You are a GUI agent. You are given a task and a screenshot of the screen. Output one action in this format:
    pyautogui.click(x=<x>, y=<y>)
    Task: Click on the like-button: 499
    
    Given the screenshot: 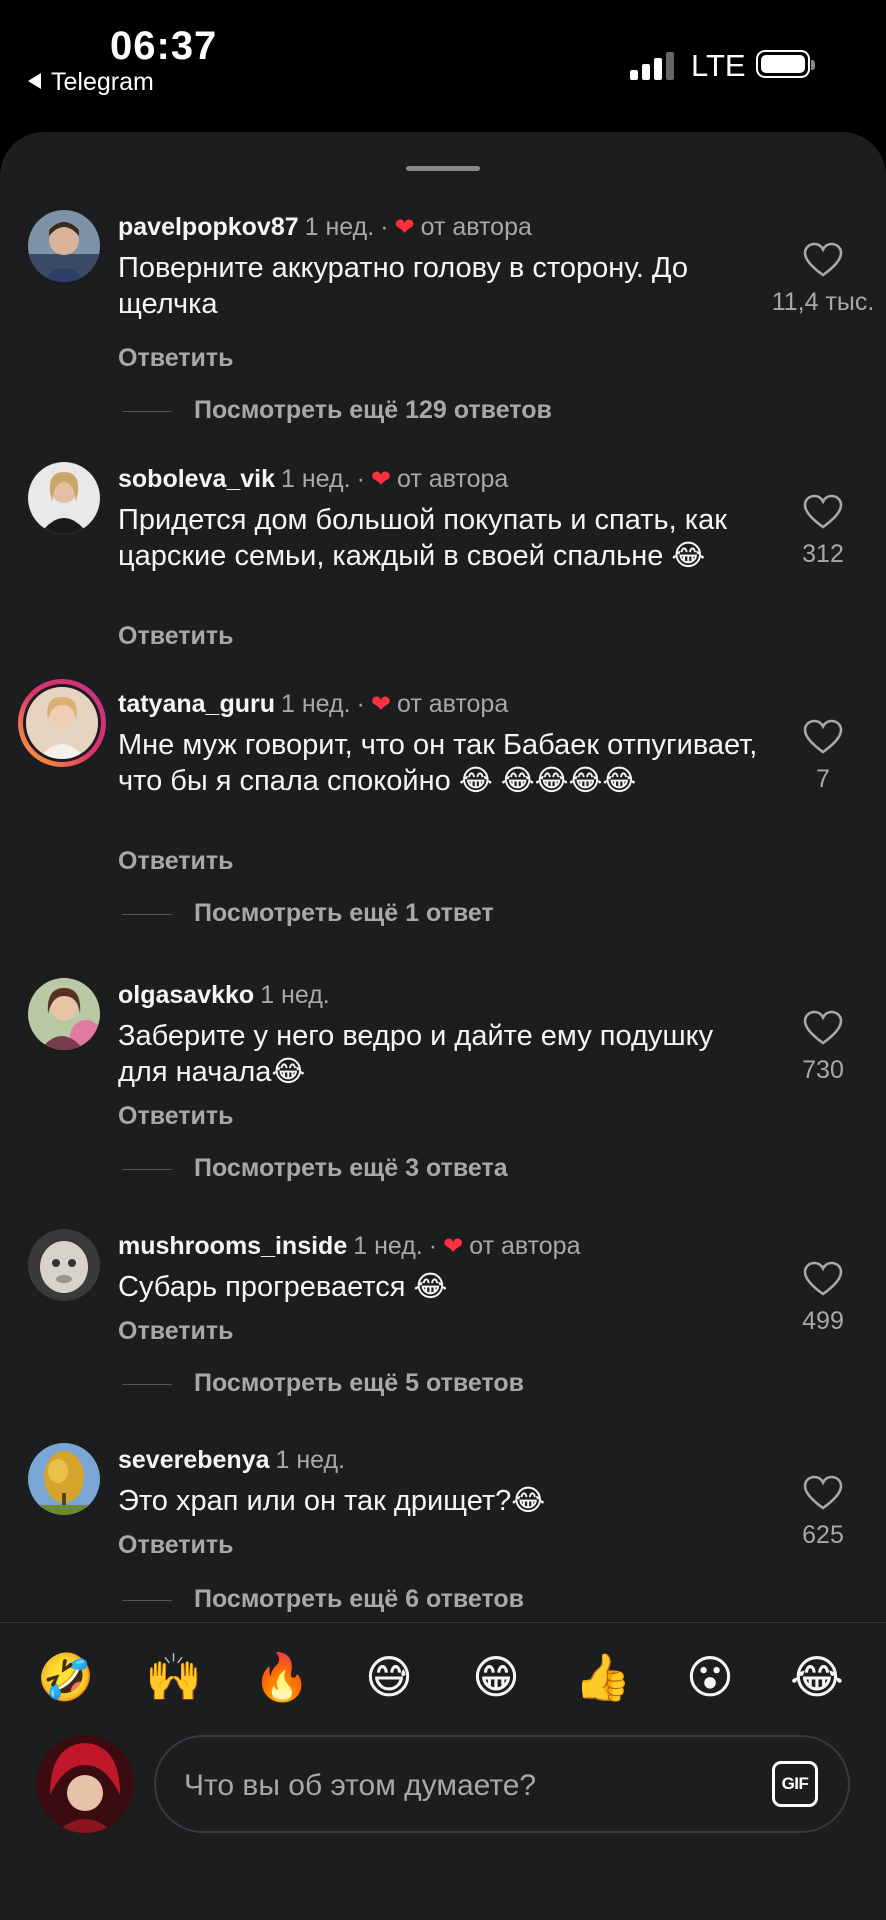 What is the action you would take?
    pyautogui.click(x=823, y=1298)
    